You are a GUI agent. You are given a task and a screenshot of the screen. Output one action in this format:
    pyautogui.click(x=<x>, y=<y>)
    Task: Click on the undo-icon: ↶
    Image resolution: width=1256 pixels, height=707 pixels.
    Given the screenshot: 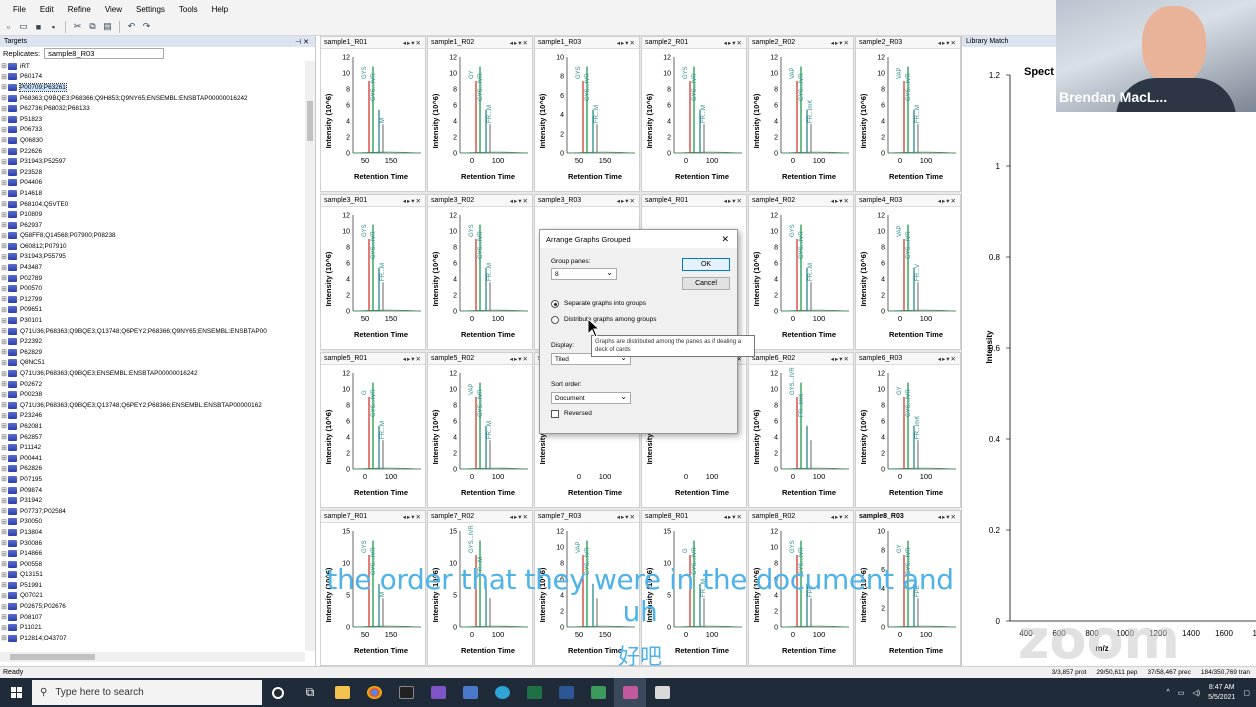 What is the action you would take?
    pyautogui.click(x=131, y=26)
    